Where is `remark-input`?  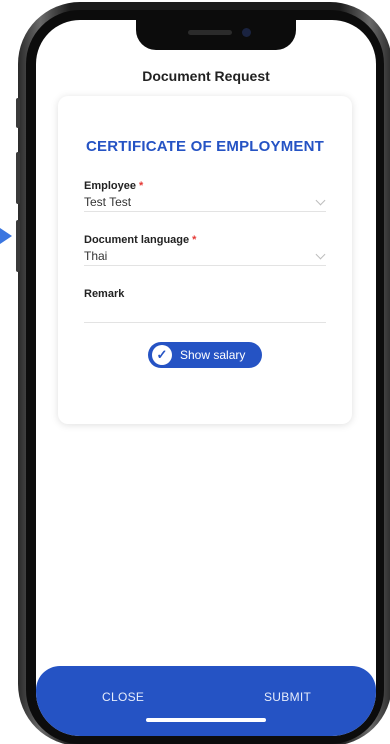
remark-input is located at coordinates (205, 312).